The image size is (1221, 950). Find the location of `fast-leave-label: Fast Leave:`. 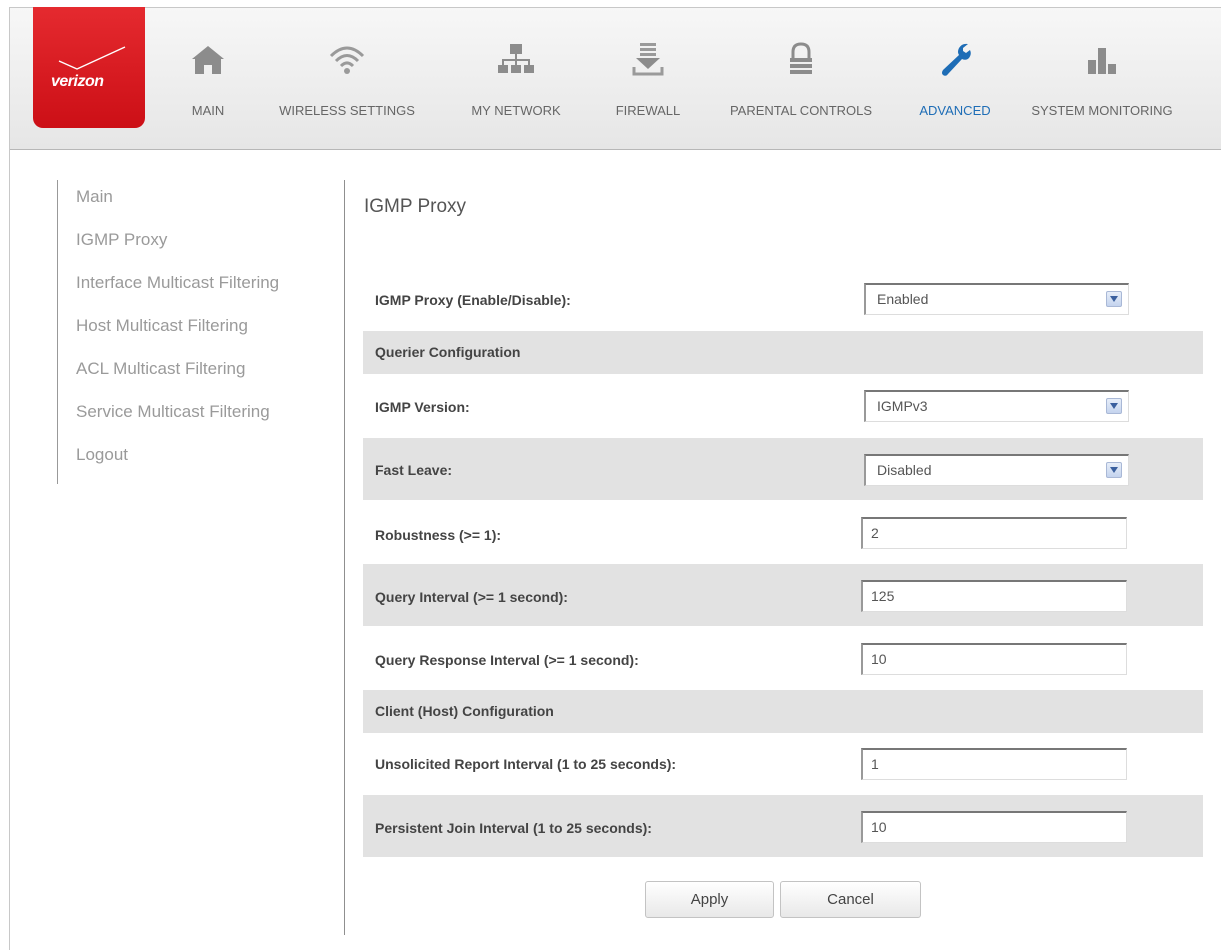

fast-leave-label: Fast Leave: is located at coordinates (414, 470).